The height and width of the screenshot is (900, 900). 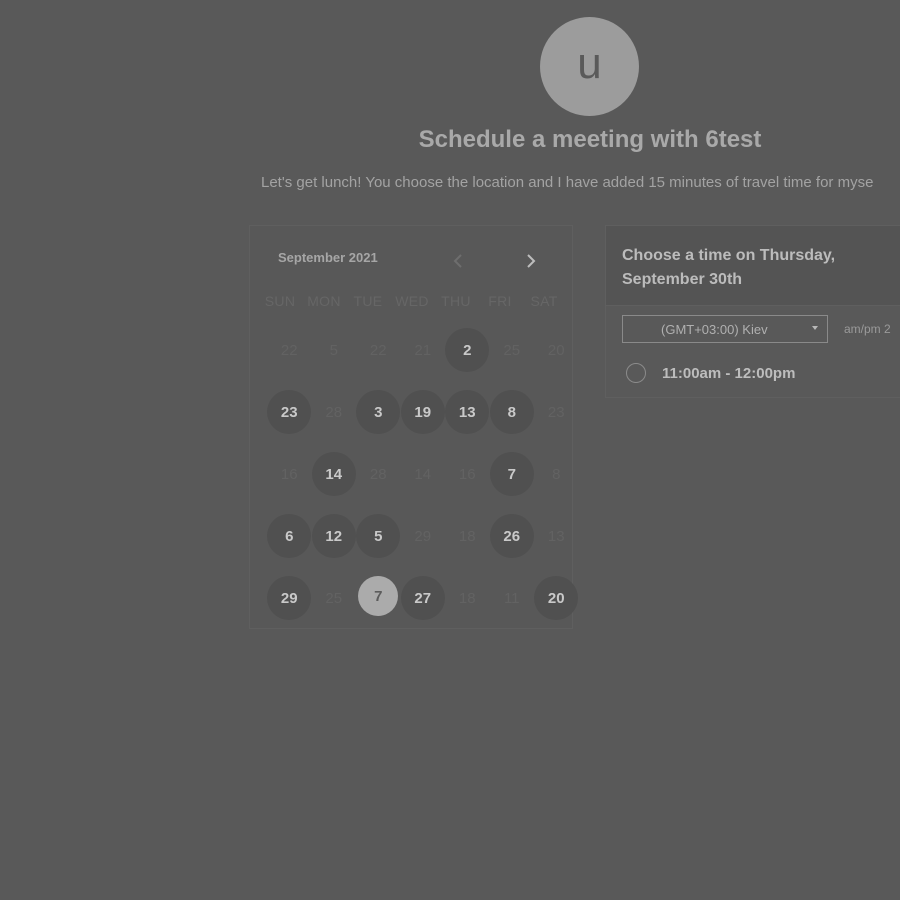 I want to click on calendar-day: 11, so click(x=511, y=598).